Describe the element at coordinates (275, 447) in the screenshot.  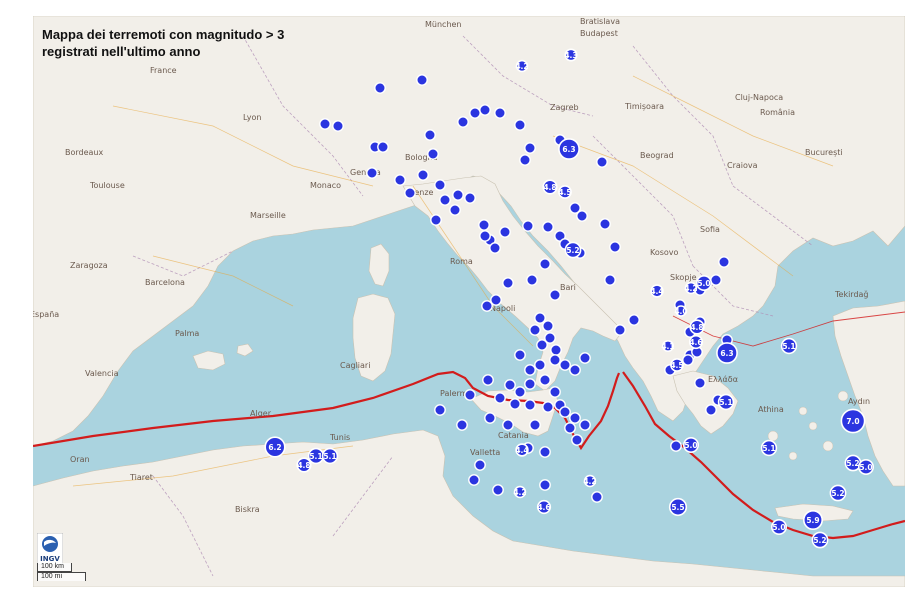
I see `earthquake-marker-labeled: 6.2` at that location.